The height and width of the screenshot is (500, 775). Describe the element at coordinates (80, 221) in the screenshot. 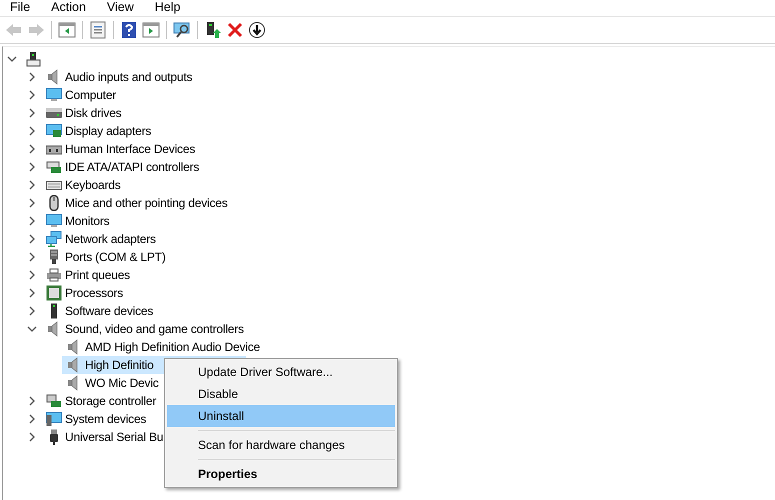

I see `tree-item: Monitors` at that location.